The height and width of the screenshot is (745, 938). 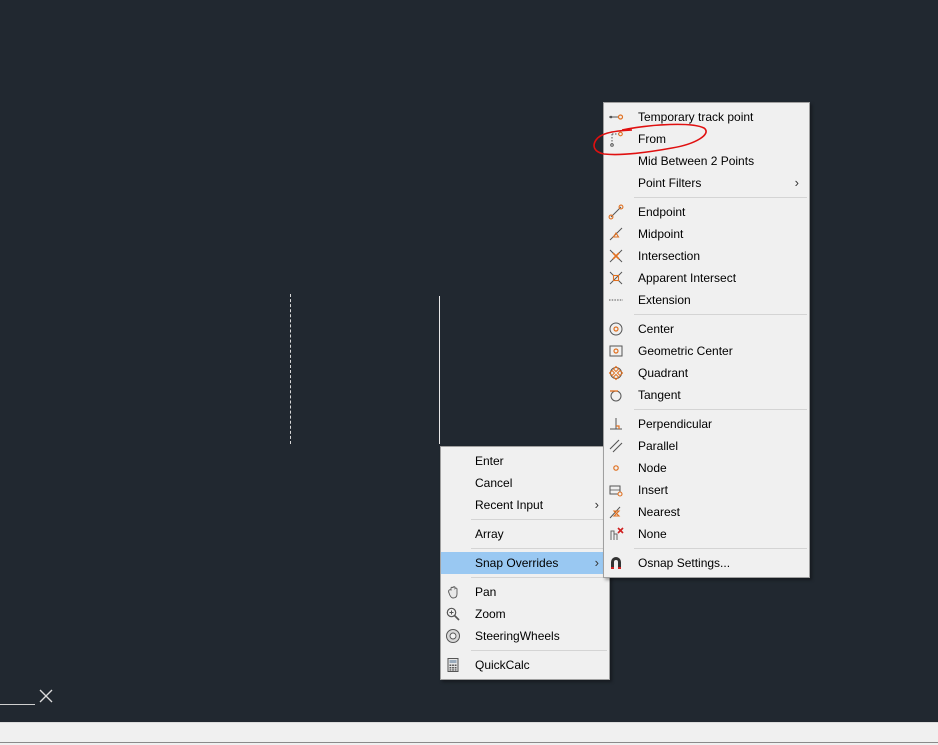 What do you see at coordinates (486, 592) in the screenshot?
I see `menu-item-label: Pan` at bounding box center [486, 592].